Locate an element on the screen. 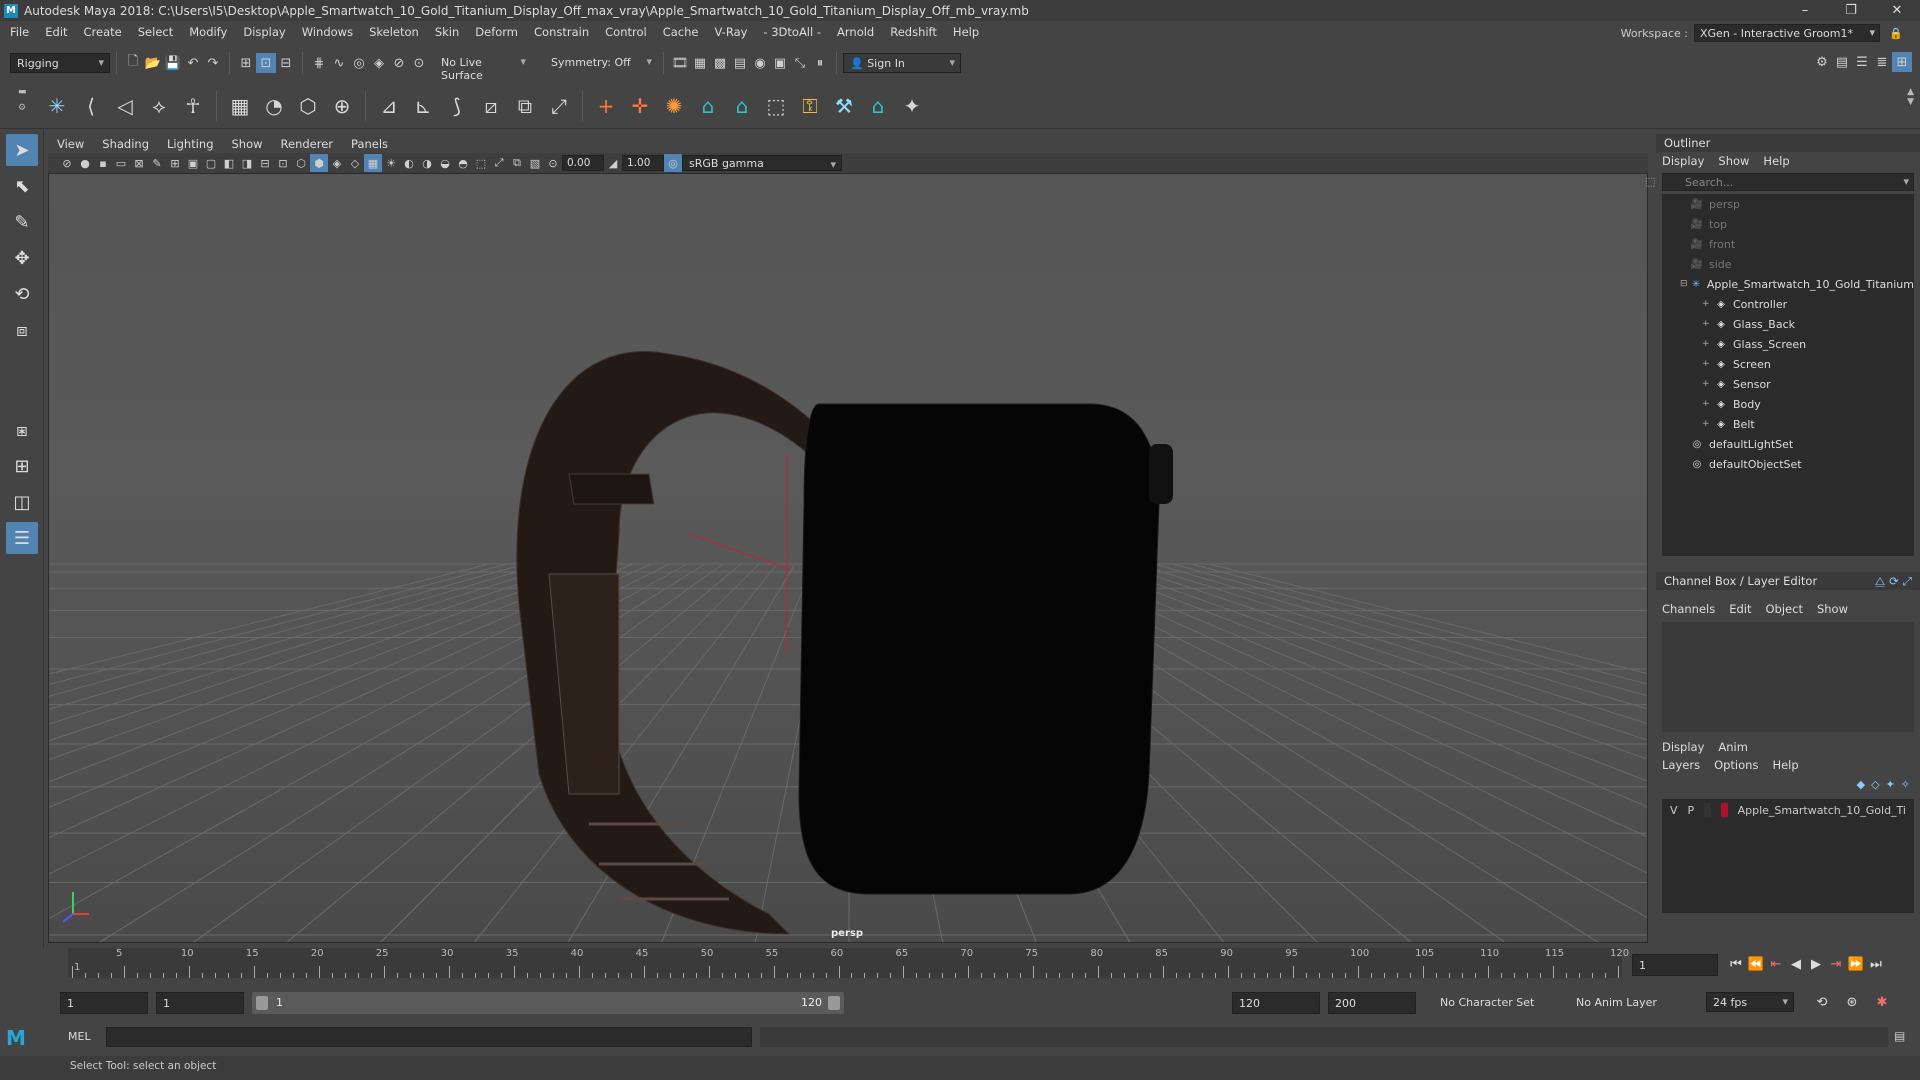 This screenshot has width=1920, height=1080. outliner-item: + ◈ Glass_Screen is located at coordinates (1788, 344).